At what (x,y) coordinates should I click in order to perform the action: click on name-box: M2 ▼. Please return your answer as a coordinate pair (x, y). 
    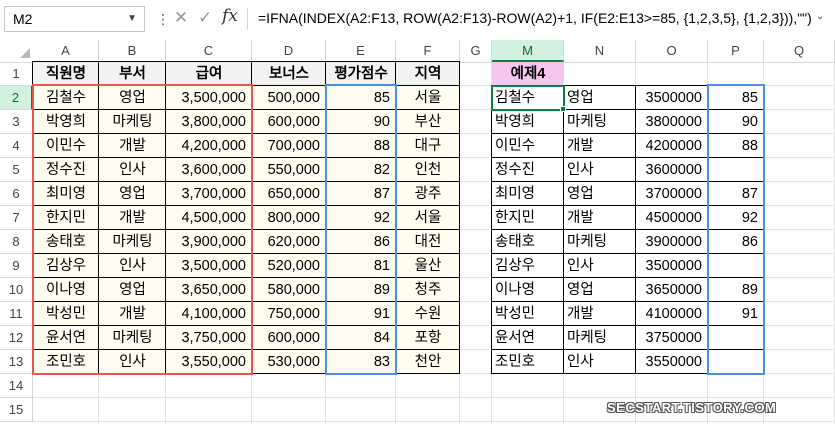
    Looking at the image, I should click on (74, 19).